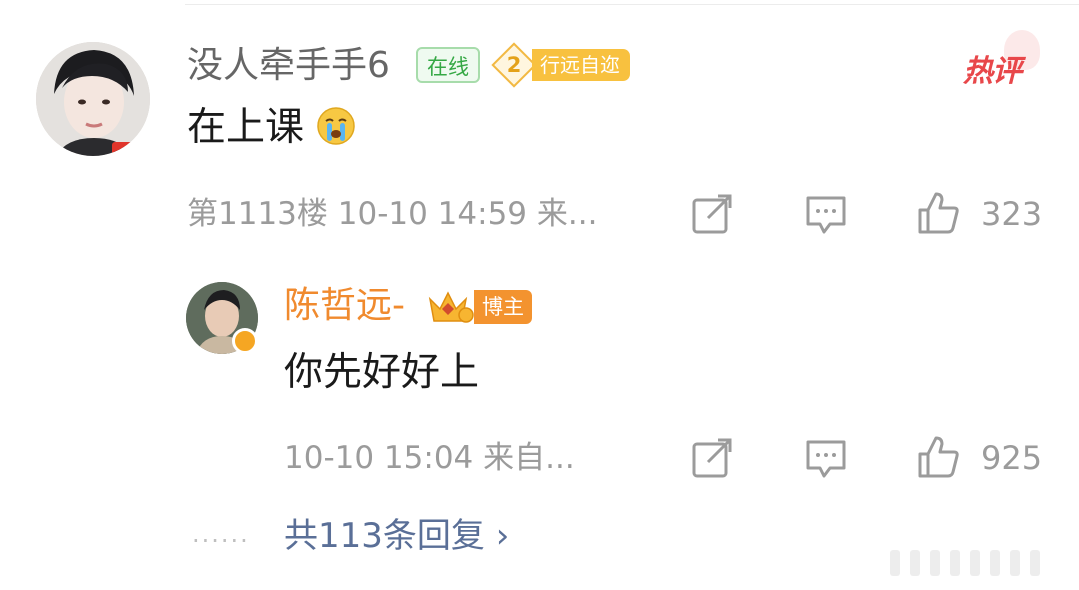 Image resolution: width=1079 pixels, height=590 pixels. I want to click on more-replies-link: 共113条回复 ›, so click(396, 536).